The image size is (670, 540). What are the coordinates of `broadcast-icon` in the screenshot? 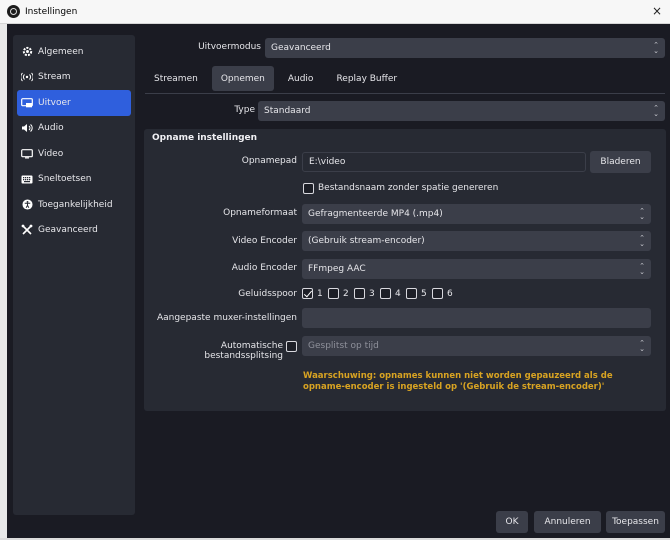 It's located at (27, 77).